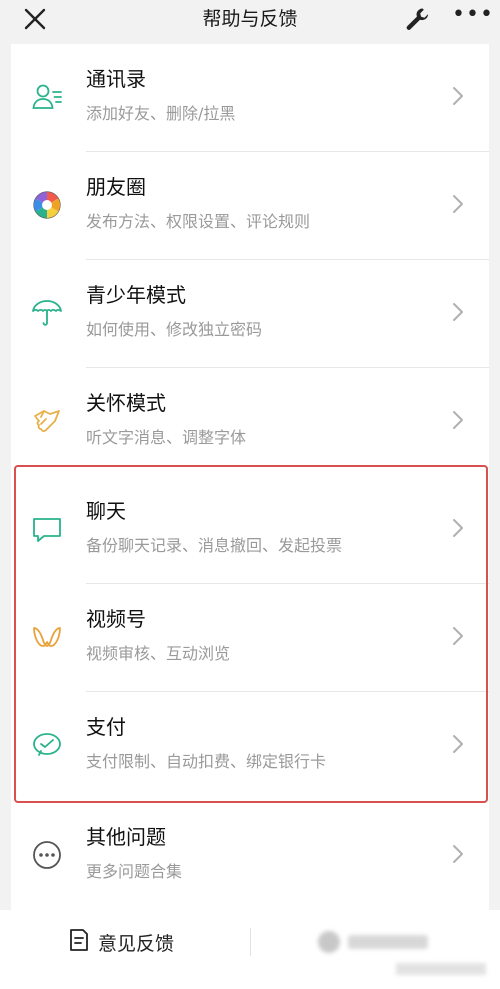 This screenshot has width=500, height=989. What do you see at coordinates (106, 511) in the screenshot?
I see `help-item-label: 聊天` at bounding box center [106, 511].